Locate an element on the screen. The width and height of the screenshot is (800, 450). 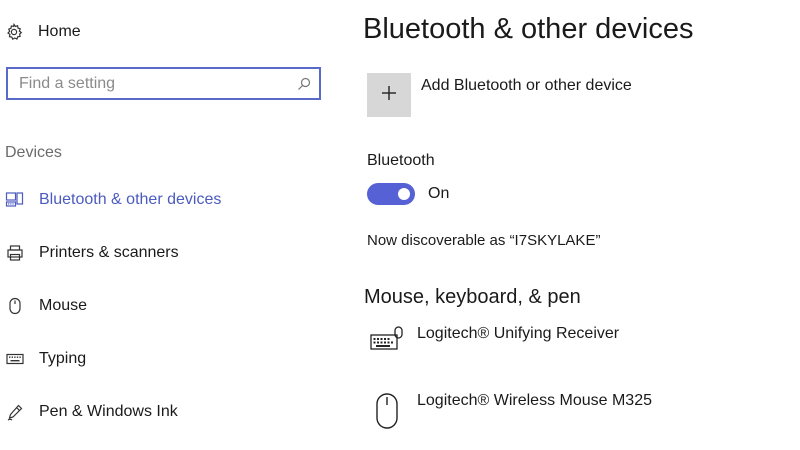
section-label-devices: Devices is located at coordinates (33, 152).